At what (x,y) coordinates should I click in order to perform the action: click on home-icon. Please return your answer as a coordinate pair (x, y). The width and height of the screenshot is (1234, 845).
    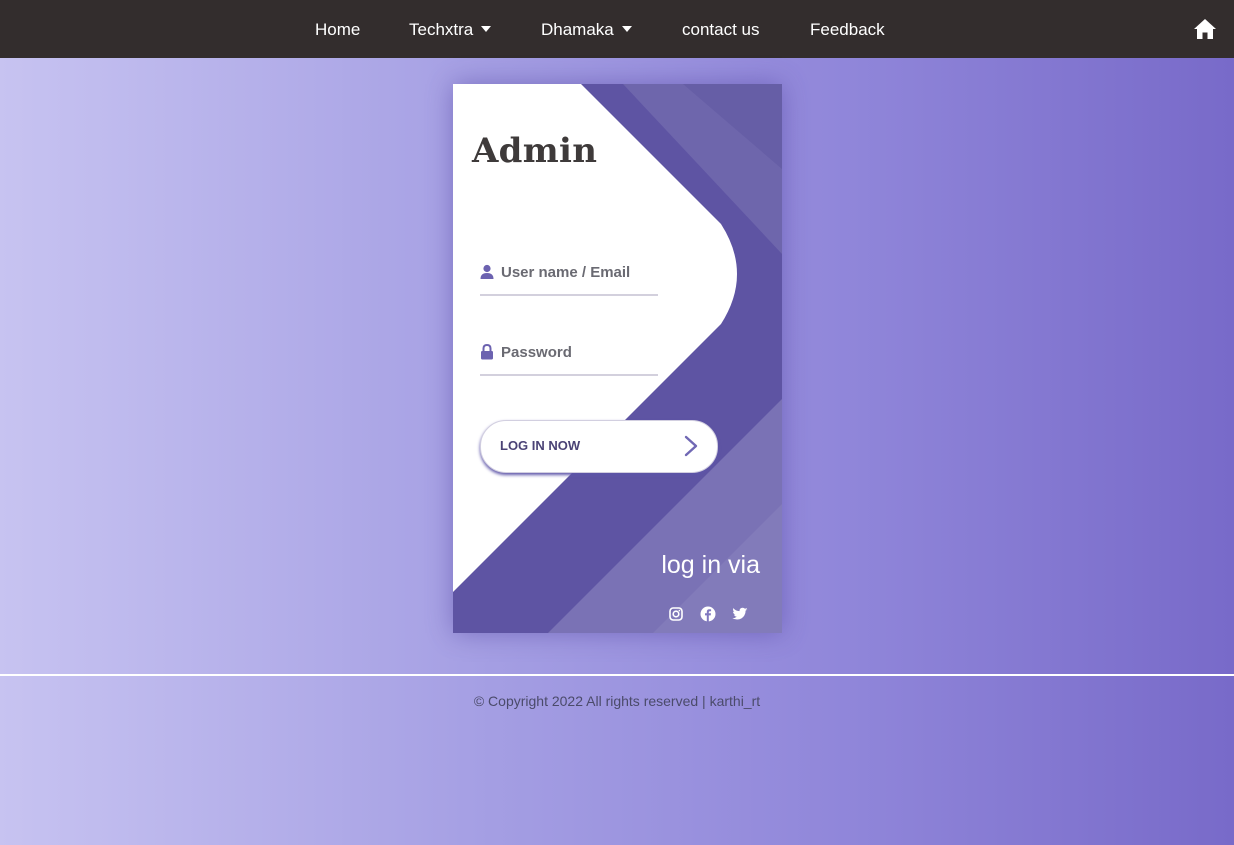
    Looking at the image, I should click on (1205, 29).